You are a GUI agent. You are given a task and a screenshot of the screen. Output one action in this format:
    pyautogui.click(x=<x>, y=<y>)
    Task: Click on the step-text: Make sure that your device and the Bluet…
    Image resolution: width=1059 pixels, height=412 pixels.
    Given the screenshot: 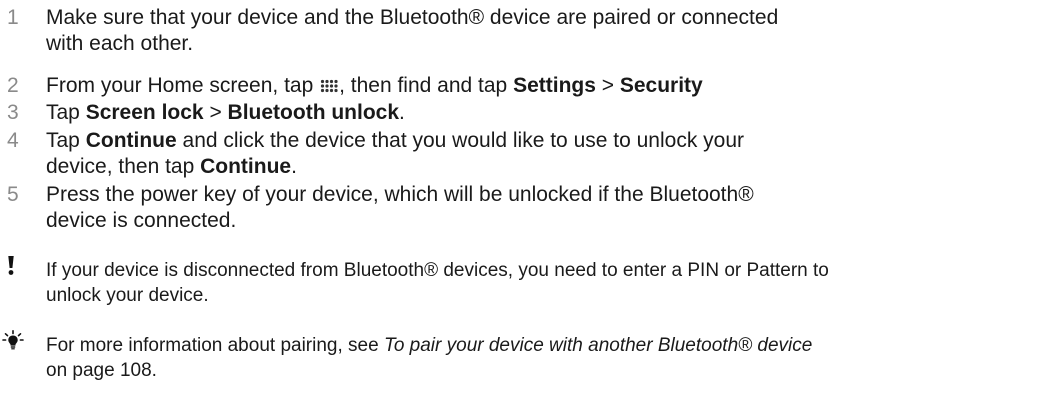 What is the action you would take?
    pyautogui.click(x=496, y=31)
    